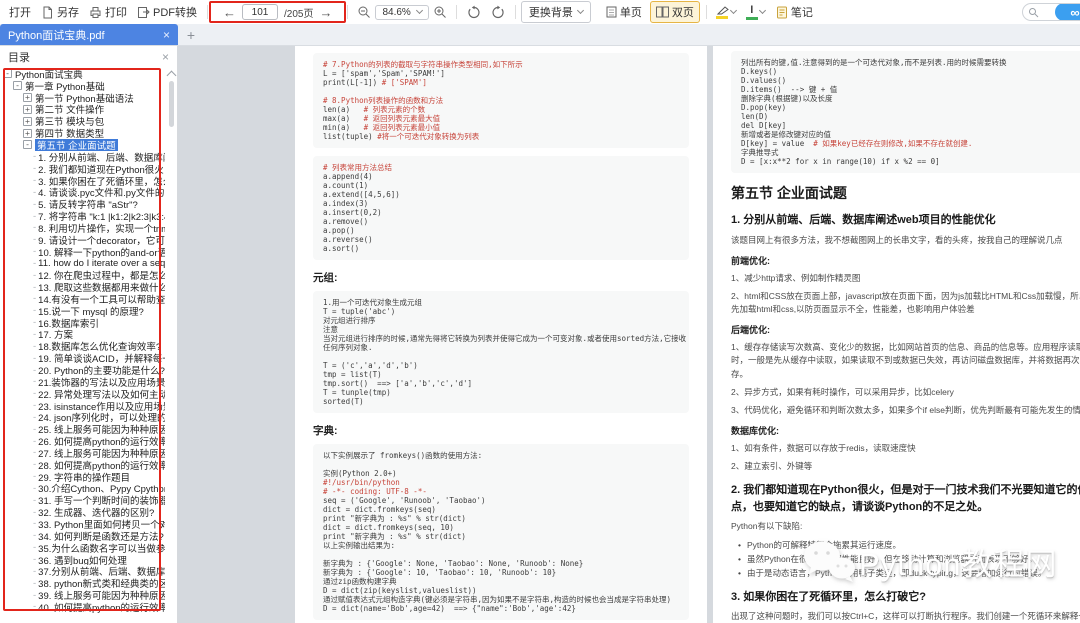 The image size is (1080, 623). What do you see at coordinates (750, 330) in the screenshot?
I see `subheading: 后端优化:` at bounding box center [750, 330].